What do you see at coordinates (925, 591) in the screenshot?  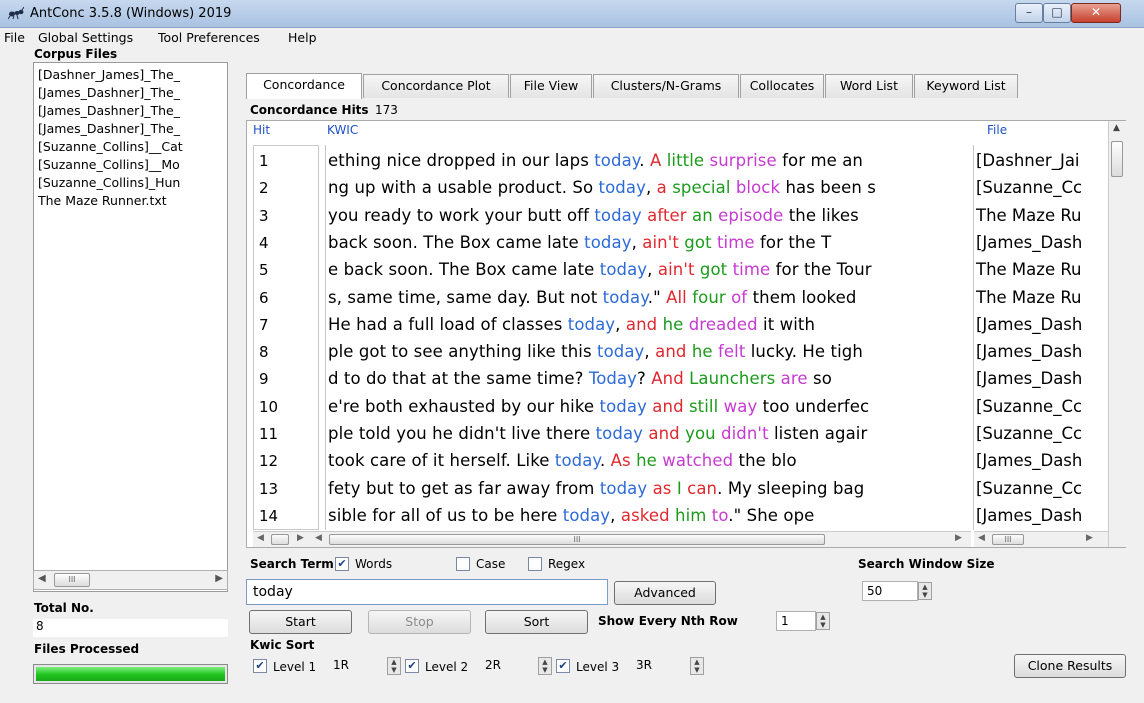 I see `window-size-spinner-icon: ▲ ▼` at bounding box center [925, 591].